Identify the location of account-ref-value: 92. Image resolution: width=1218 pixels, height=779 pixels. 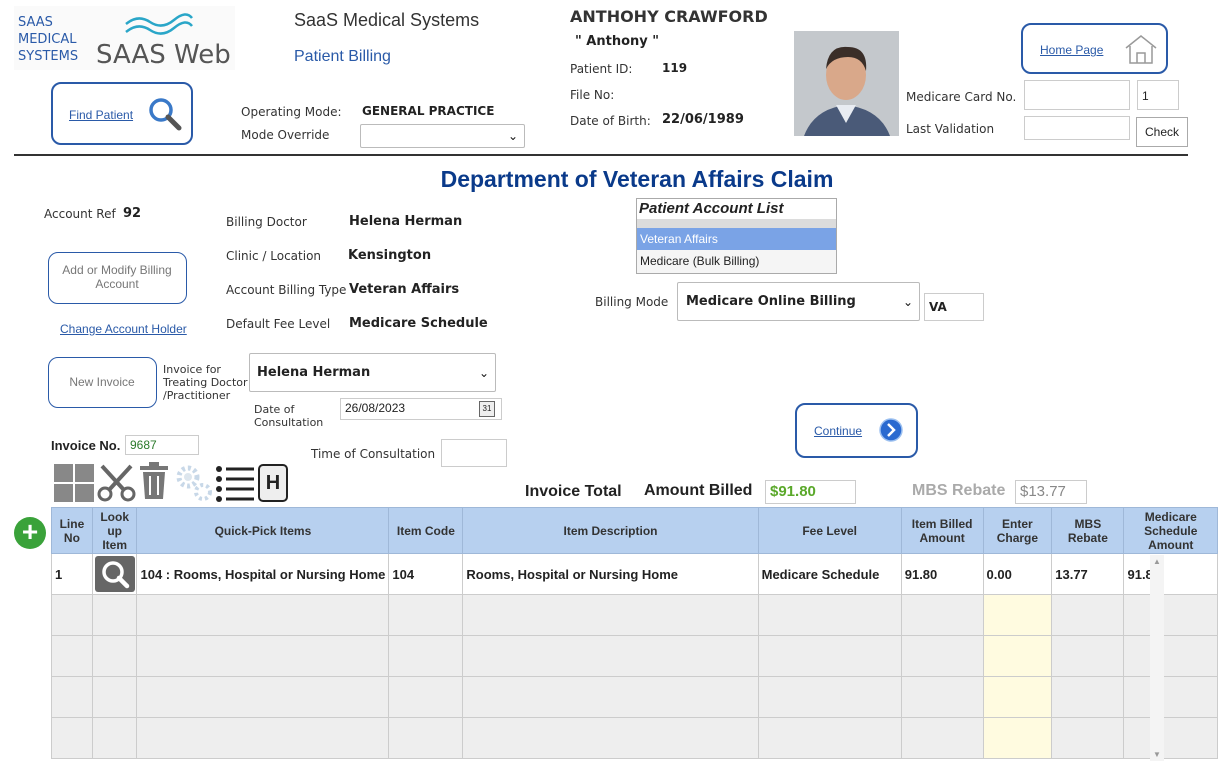
(132, 213).